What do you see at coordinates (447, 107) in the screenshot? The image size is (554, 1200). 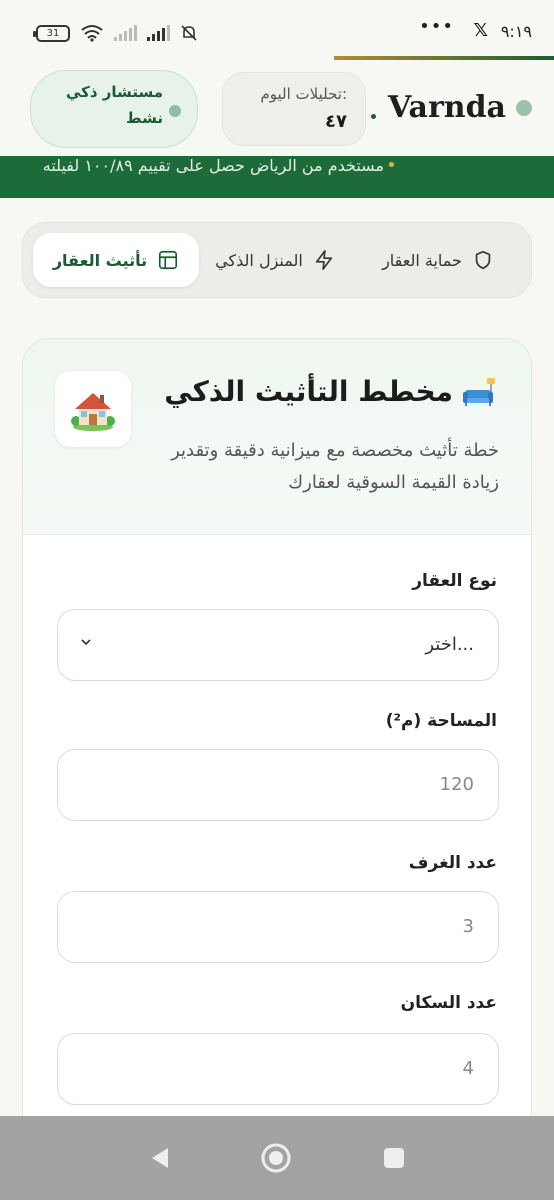 I see `brand-name: Varnda` at bounding box center [447, 107].